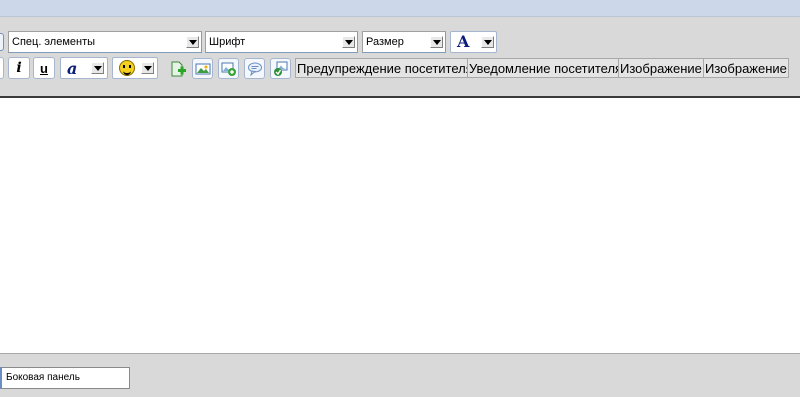  I want to click on italic-button: i, so click(19, 68).